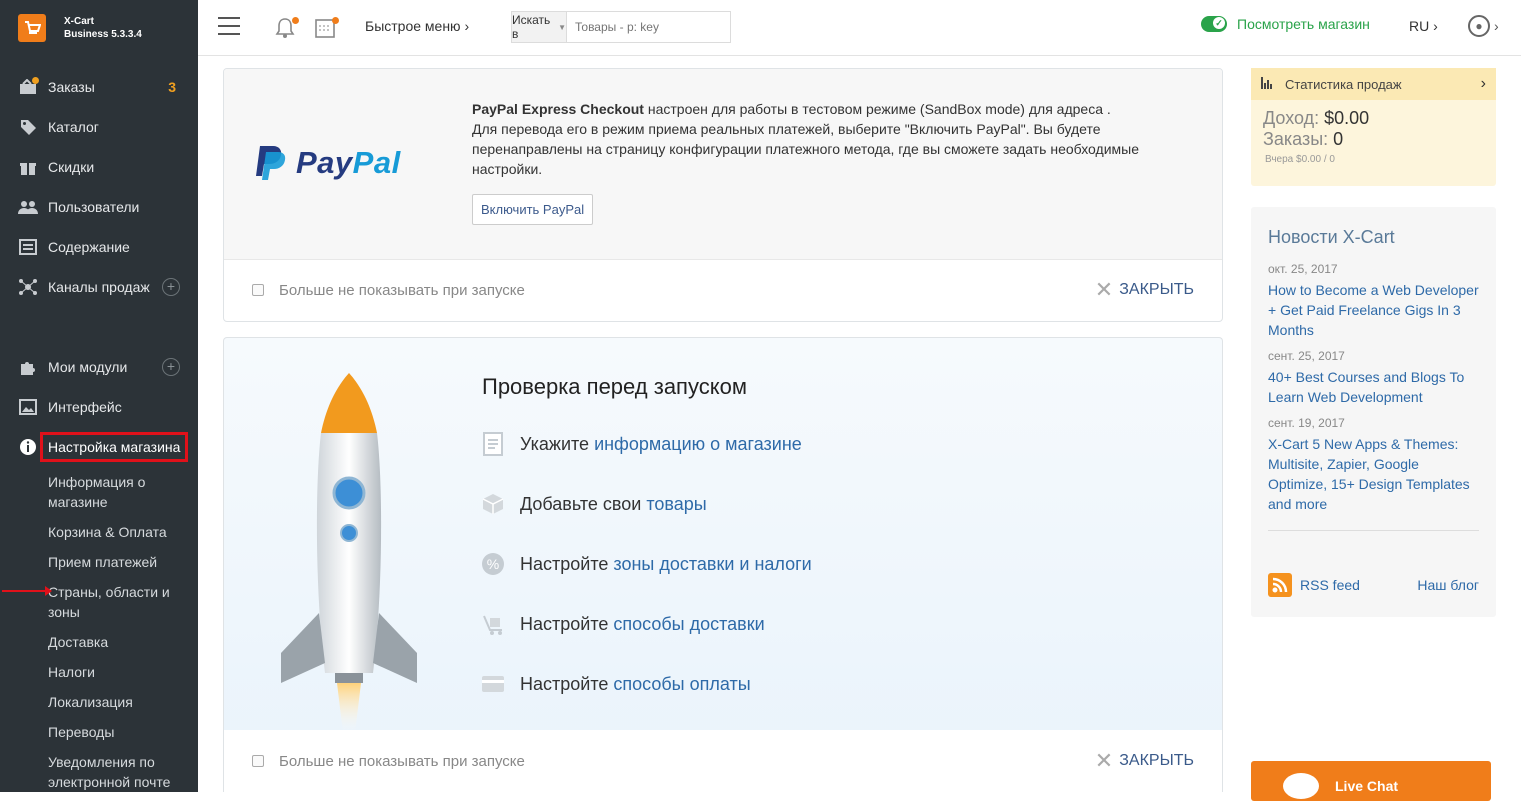 The width and height of the screenshot is (1521, 801). I want to click on document-icon, so click(493, 444).